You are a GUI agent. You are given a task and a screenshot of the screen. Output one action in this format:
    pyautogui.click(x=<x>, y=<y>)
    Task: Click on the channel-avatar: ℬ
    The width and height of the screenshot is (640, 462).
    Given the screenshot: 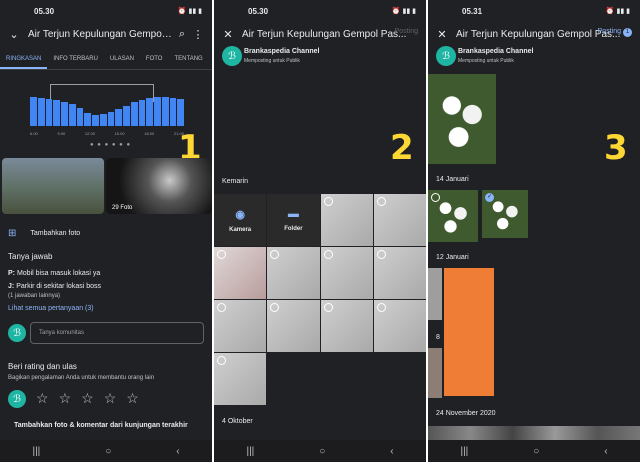 What is the action you would take?
    pyautogui.click(x=232, y=56)
    